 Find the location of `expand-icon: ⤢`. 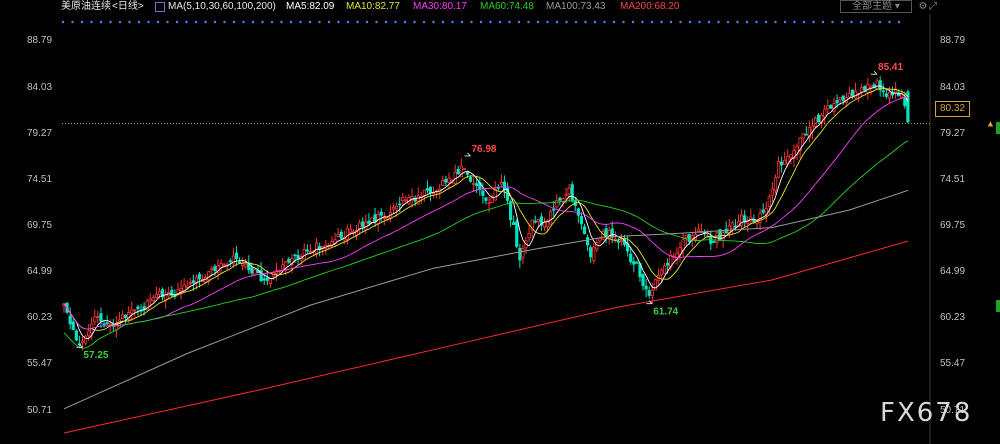

expand-icon: ⤢ is located at coordinates (933, 7).